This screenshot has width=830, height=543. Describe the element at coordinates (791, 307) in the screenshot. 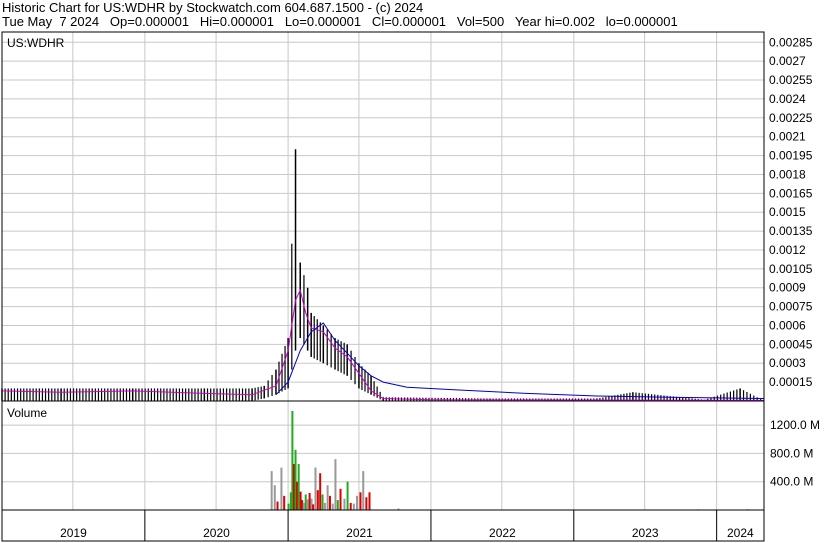

I see `price-tick-label: 0.00075` at that location.